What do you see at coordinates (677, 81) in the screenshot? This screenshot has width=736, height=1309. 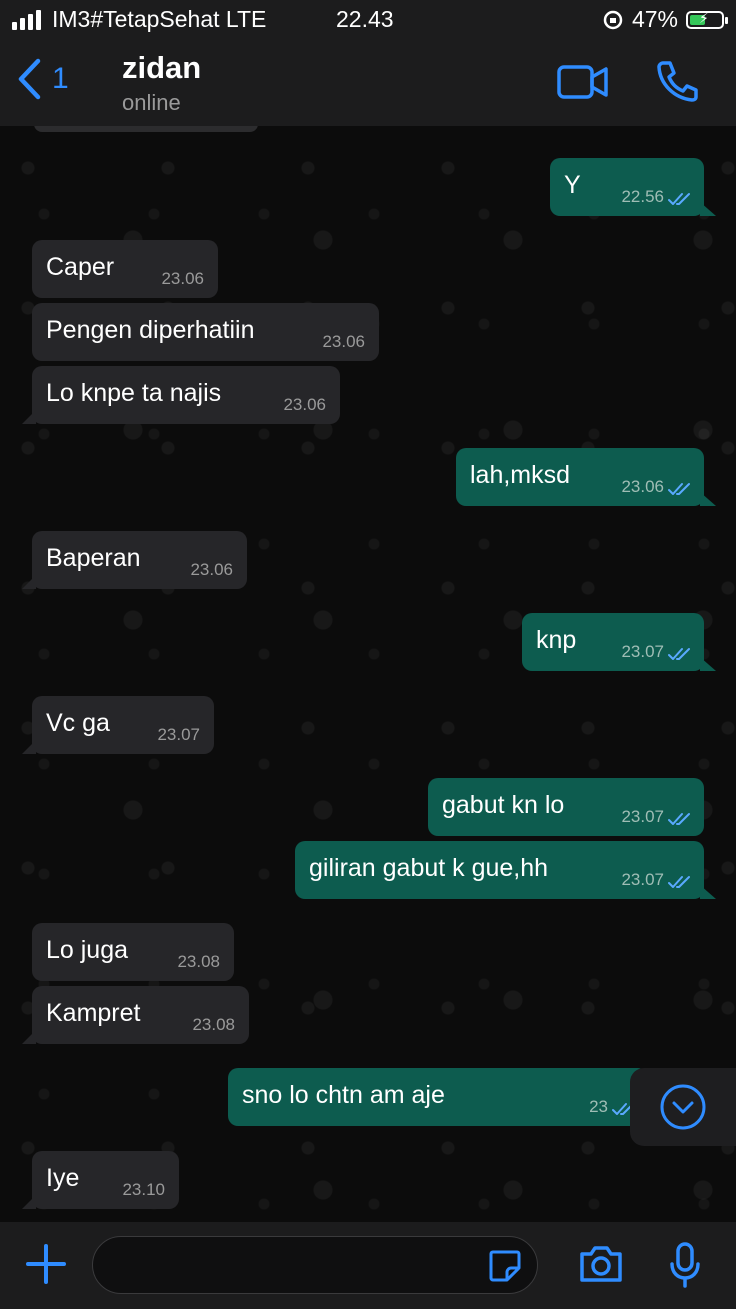 I see `phone-call-icon` at bounding box center [677, 81].